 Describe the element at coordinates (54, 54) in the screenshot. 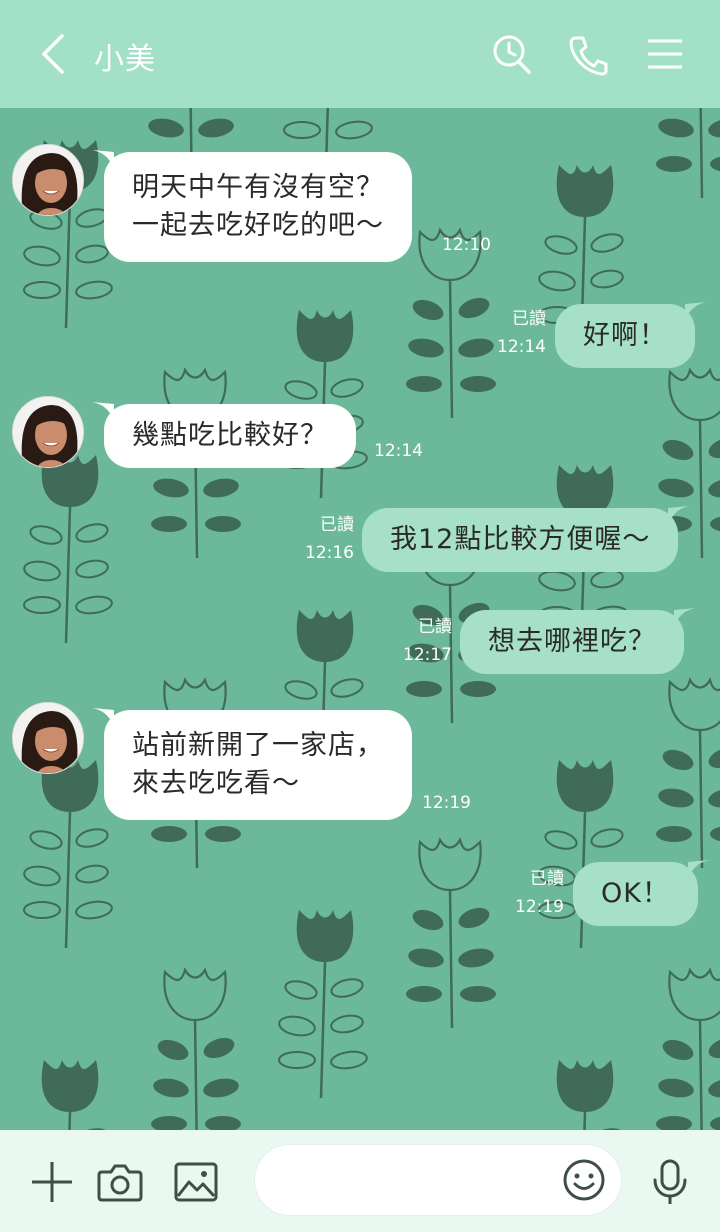

I see `back-icon` at that location.